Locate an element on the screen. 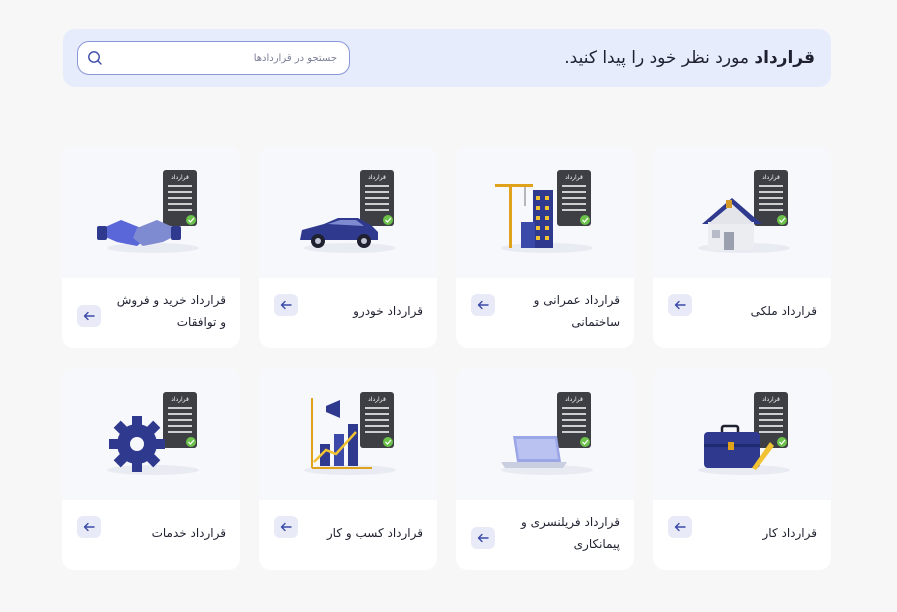 This screenshot has height=612, width=897. business-chart-contract-icon: قرارداد is located at coordinates (348, 434).